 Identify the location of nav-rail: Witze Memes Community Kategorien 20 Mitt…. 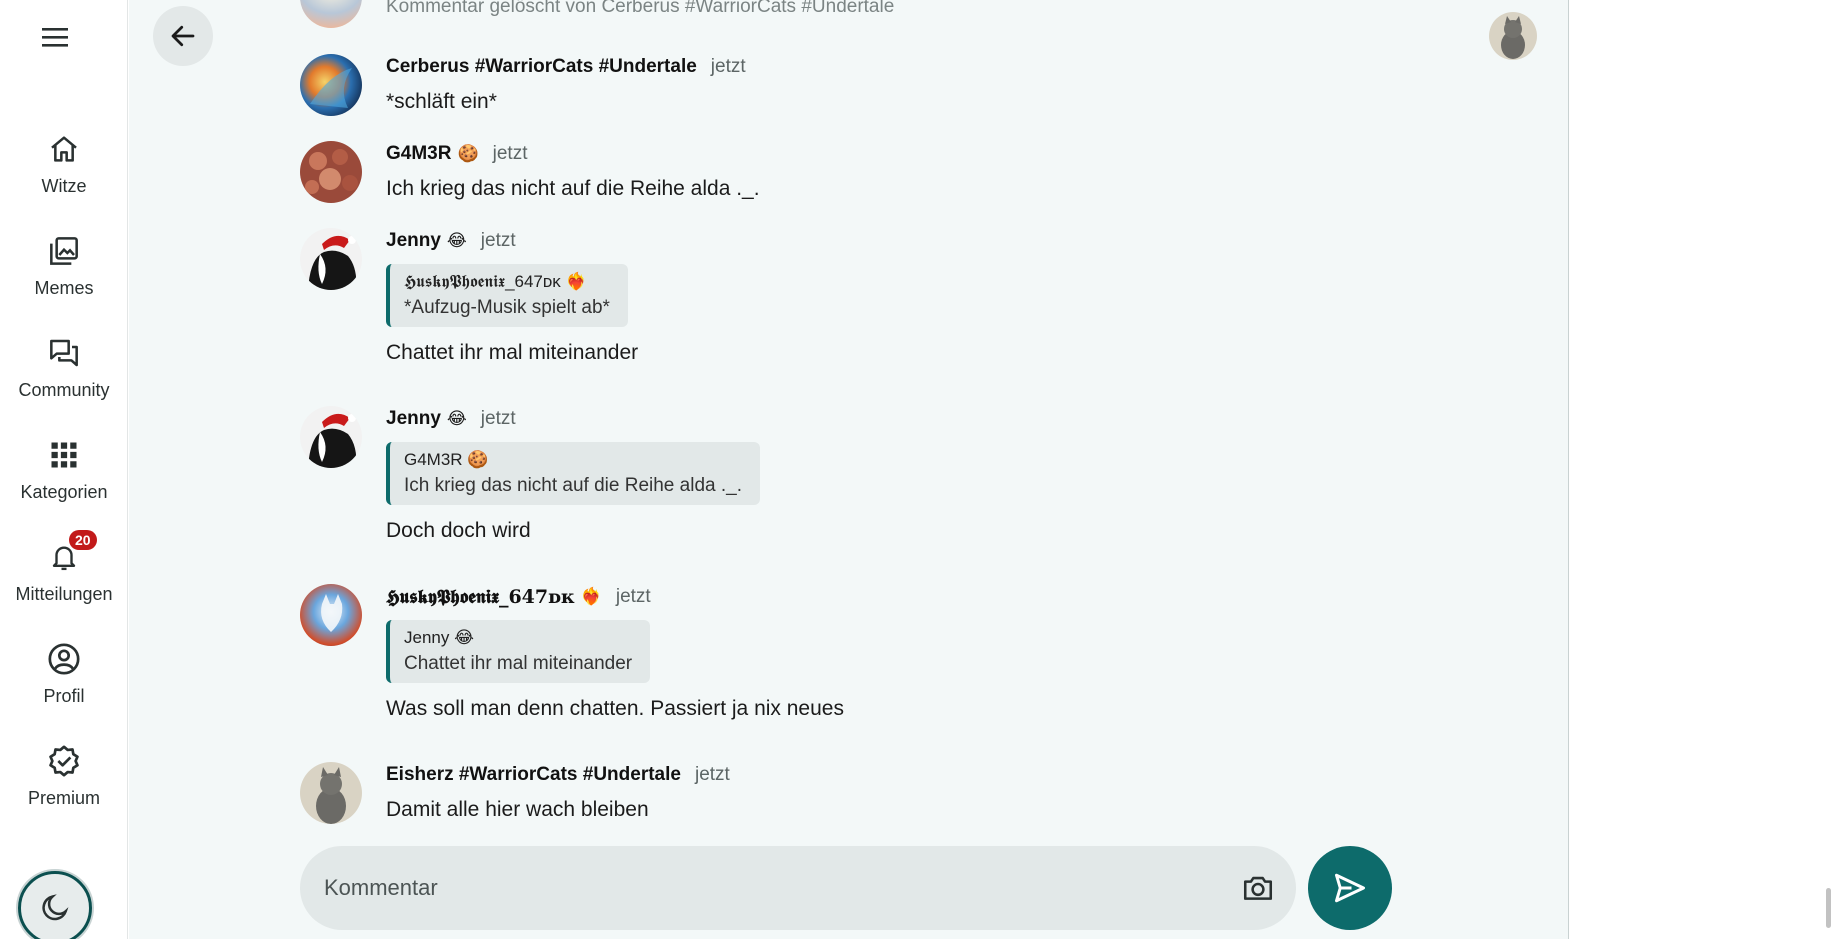
(64, 469).